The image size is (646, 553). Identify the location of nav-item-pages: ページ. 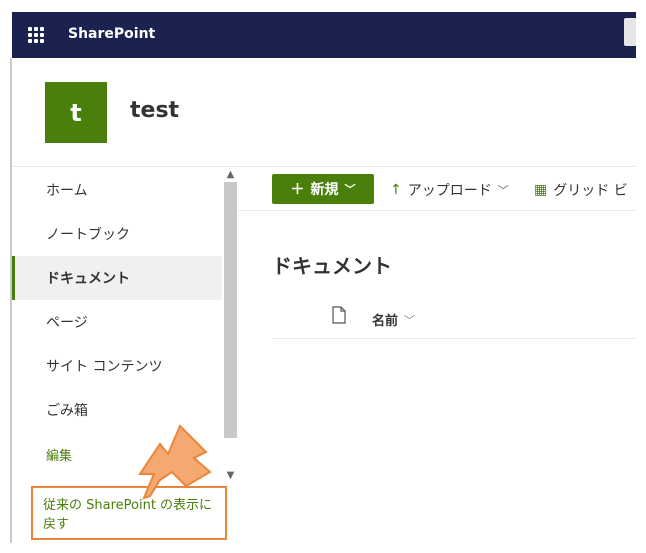
(117, 322).